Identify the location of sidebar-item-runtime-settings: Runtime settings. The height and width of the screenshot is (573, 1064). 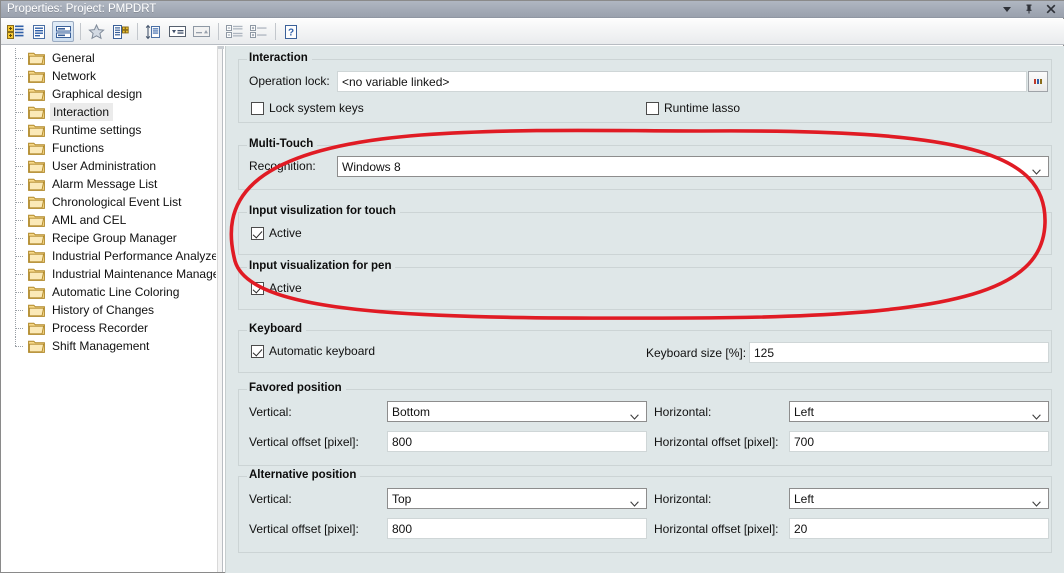
(109, 129).